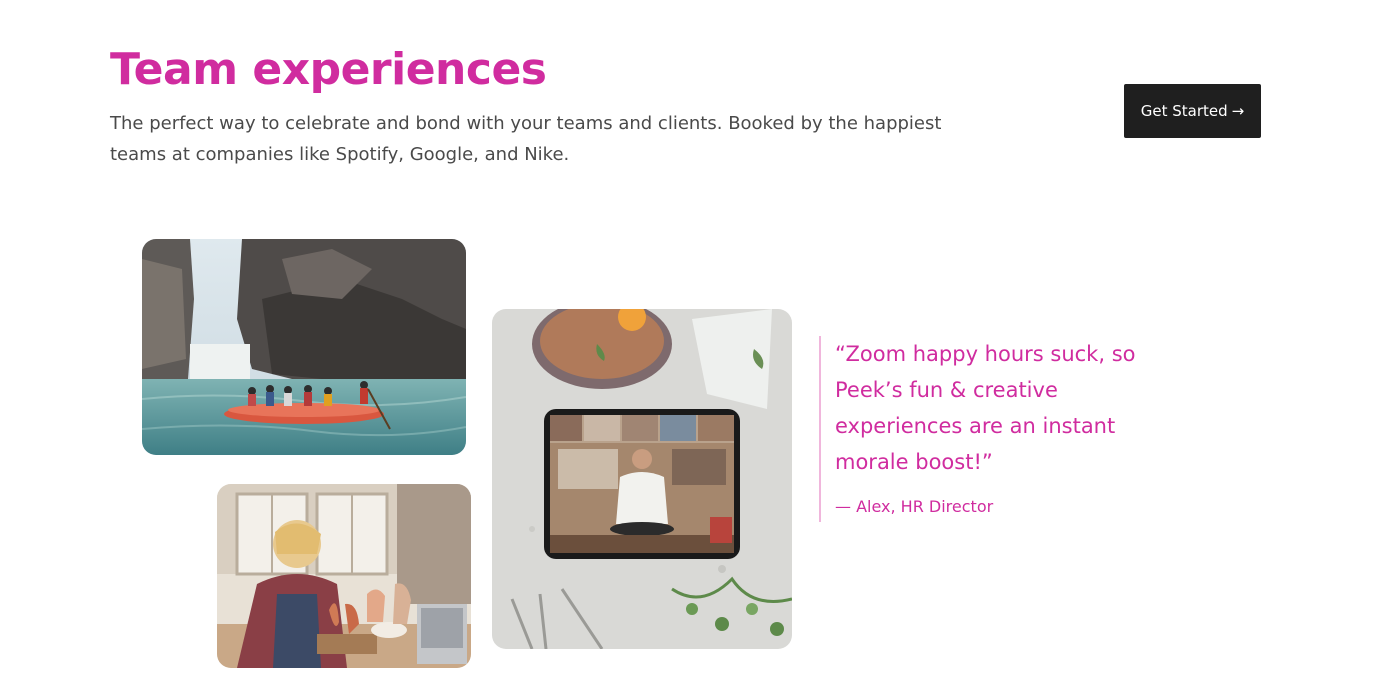 The image size is (1400, 700). Describe the element at coordinates (642, 479) in the screenshot. I see `cooking-class-photo` at that location.